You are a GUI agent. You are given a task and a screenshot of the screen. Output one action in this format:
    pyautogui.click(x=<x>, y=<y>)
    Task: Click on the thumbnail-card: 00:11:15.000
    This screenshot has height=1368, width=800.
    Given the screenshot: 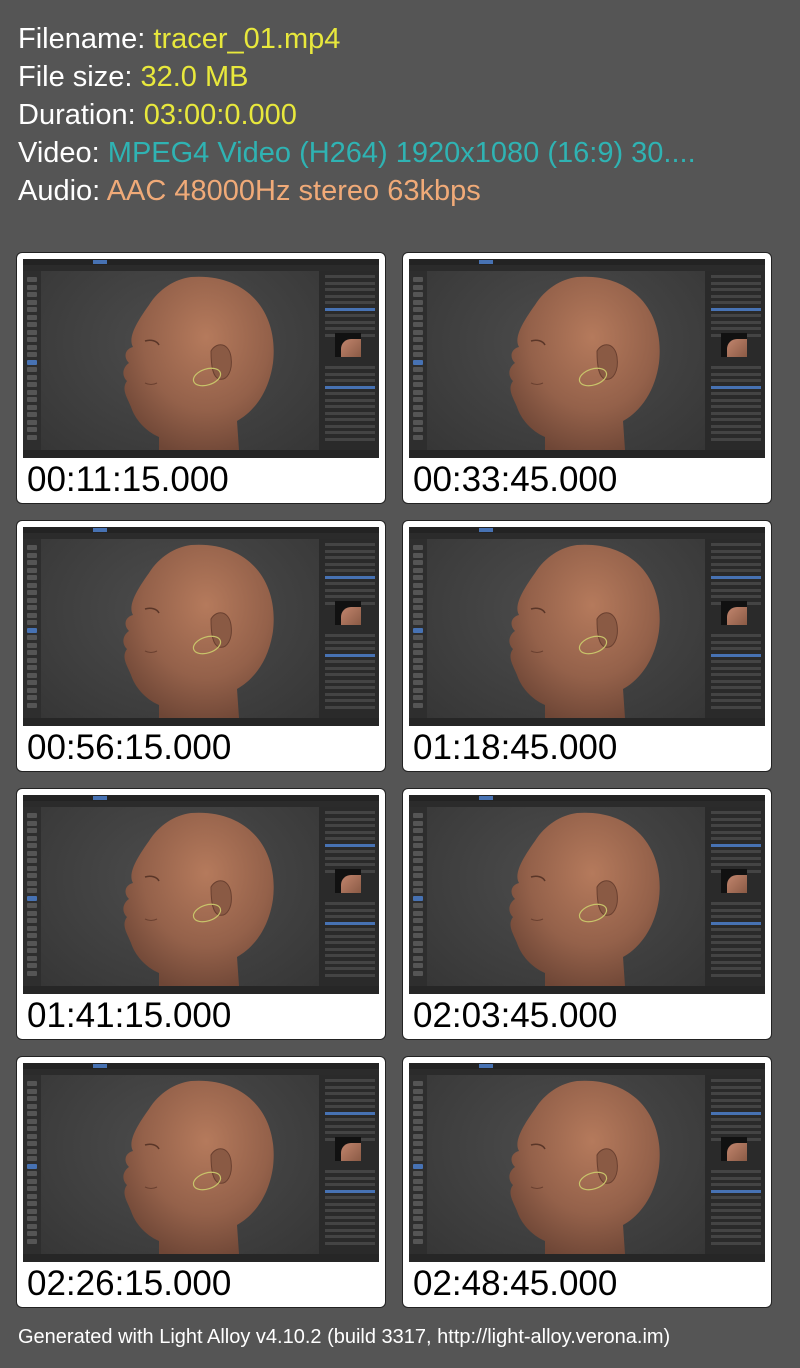 What is the action you would take?
    pyautogui.click(x=201, y=378)
    